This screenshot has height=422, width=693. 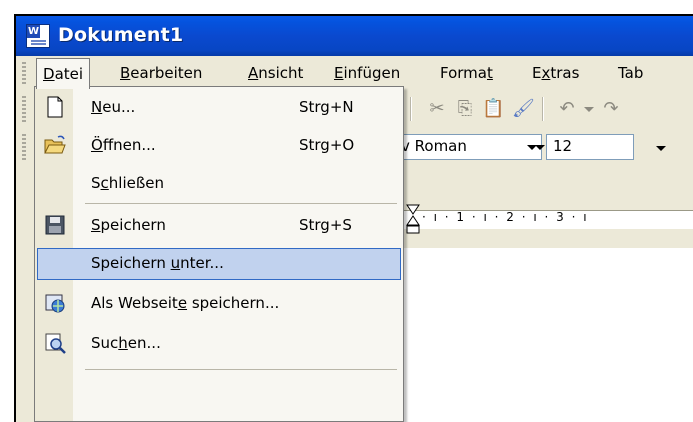 What do you see at coordinates (161, 73) in the screenshot?
I see `menu-bearbeiten: Bearbeiten` at bounding box center [161, 73].